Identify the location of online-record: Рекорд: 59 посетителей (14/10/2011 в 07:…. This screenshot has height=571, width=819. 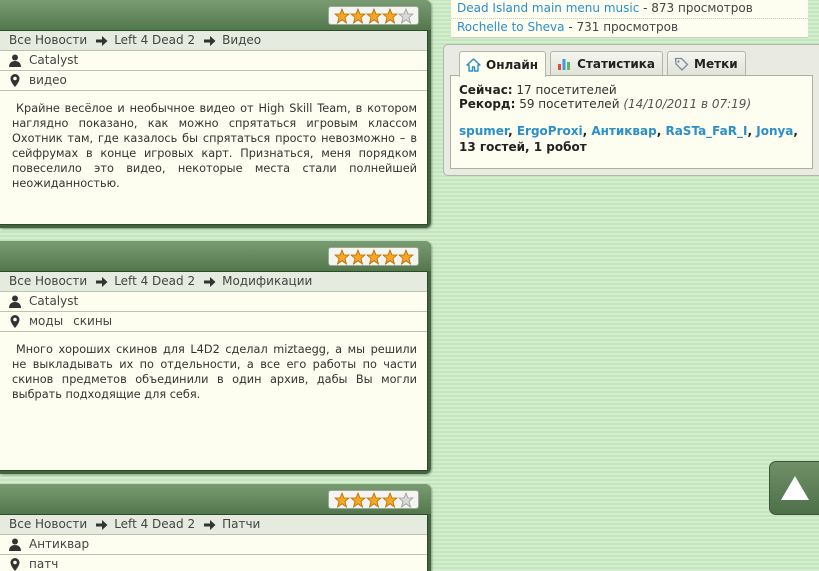
(632, 104).